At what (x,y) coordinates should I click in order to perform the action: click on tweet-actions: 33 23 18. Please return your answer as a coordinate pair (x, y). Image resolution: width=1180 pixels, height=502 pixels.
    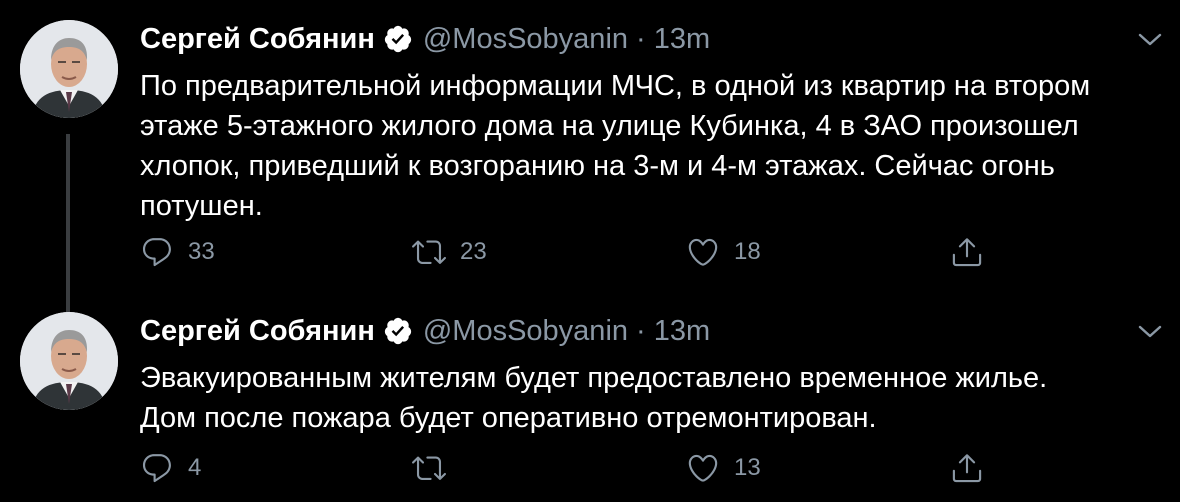
    Looking at the image, I should click on (570, 252).